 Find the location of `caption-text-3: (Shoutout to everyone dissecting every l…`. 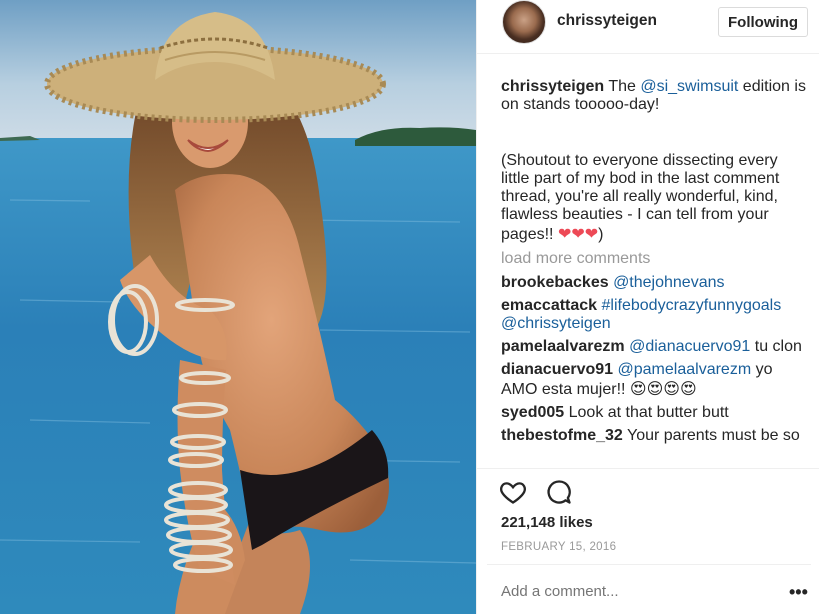

caption-text-3: (Shoutout to everyone dissecting every l… is located at coordinates (640, 197).